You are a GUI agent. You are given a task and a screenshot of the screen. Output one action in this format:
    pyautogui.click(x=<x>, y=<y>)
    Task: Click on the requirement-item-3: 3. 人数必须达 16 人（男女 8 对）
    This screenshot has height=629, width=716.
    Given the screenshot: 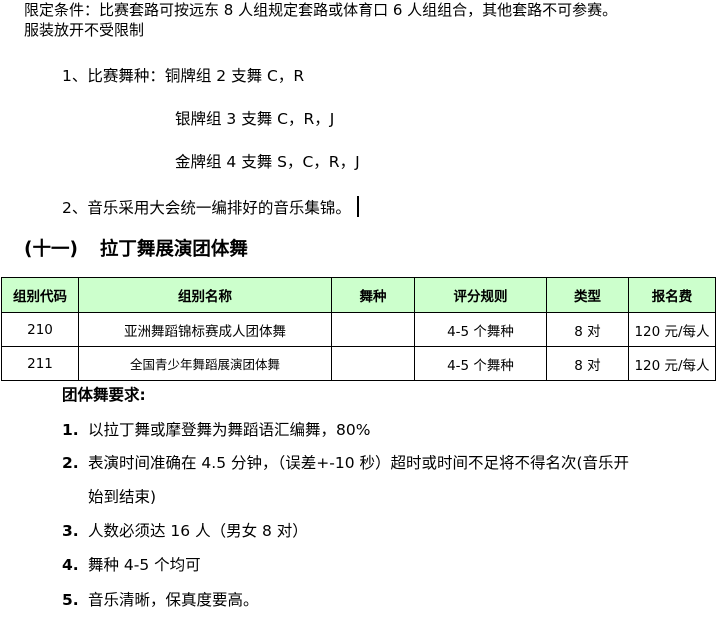 What is the action you would take?
    pyautogui.click(x=185, y=531)
    